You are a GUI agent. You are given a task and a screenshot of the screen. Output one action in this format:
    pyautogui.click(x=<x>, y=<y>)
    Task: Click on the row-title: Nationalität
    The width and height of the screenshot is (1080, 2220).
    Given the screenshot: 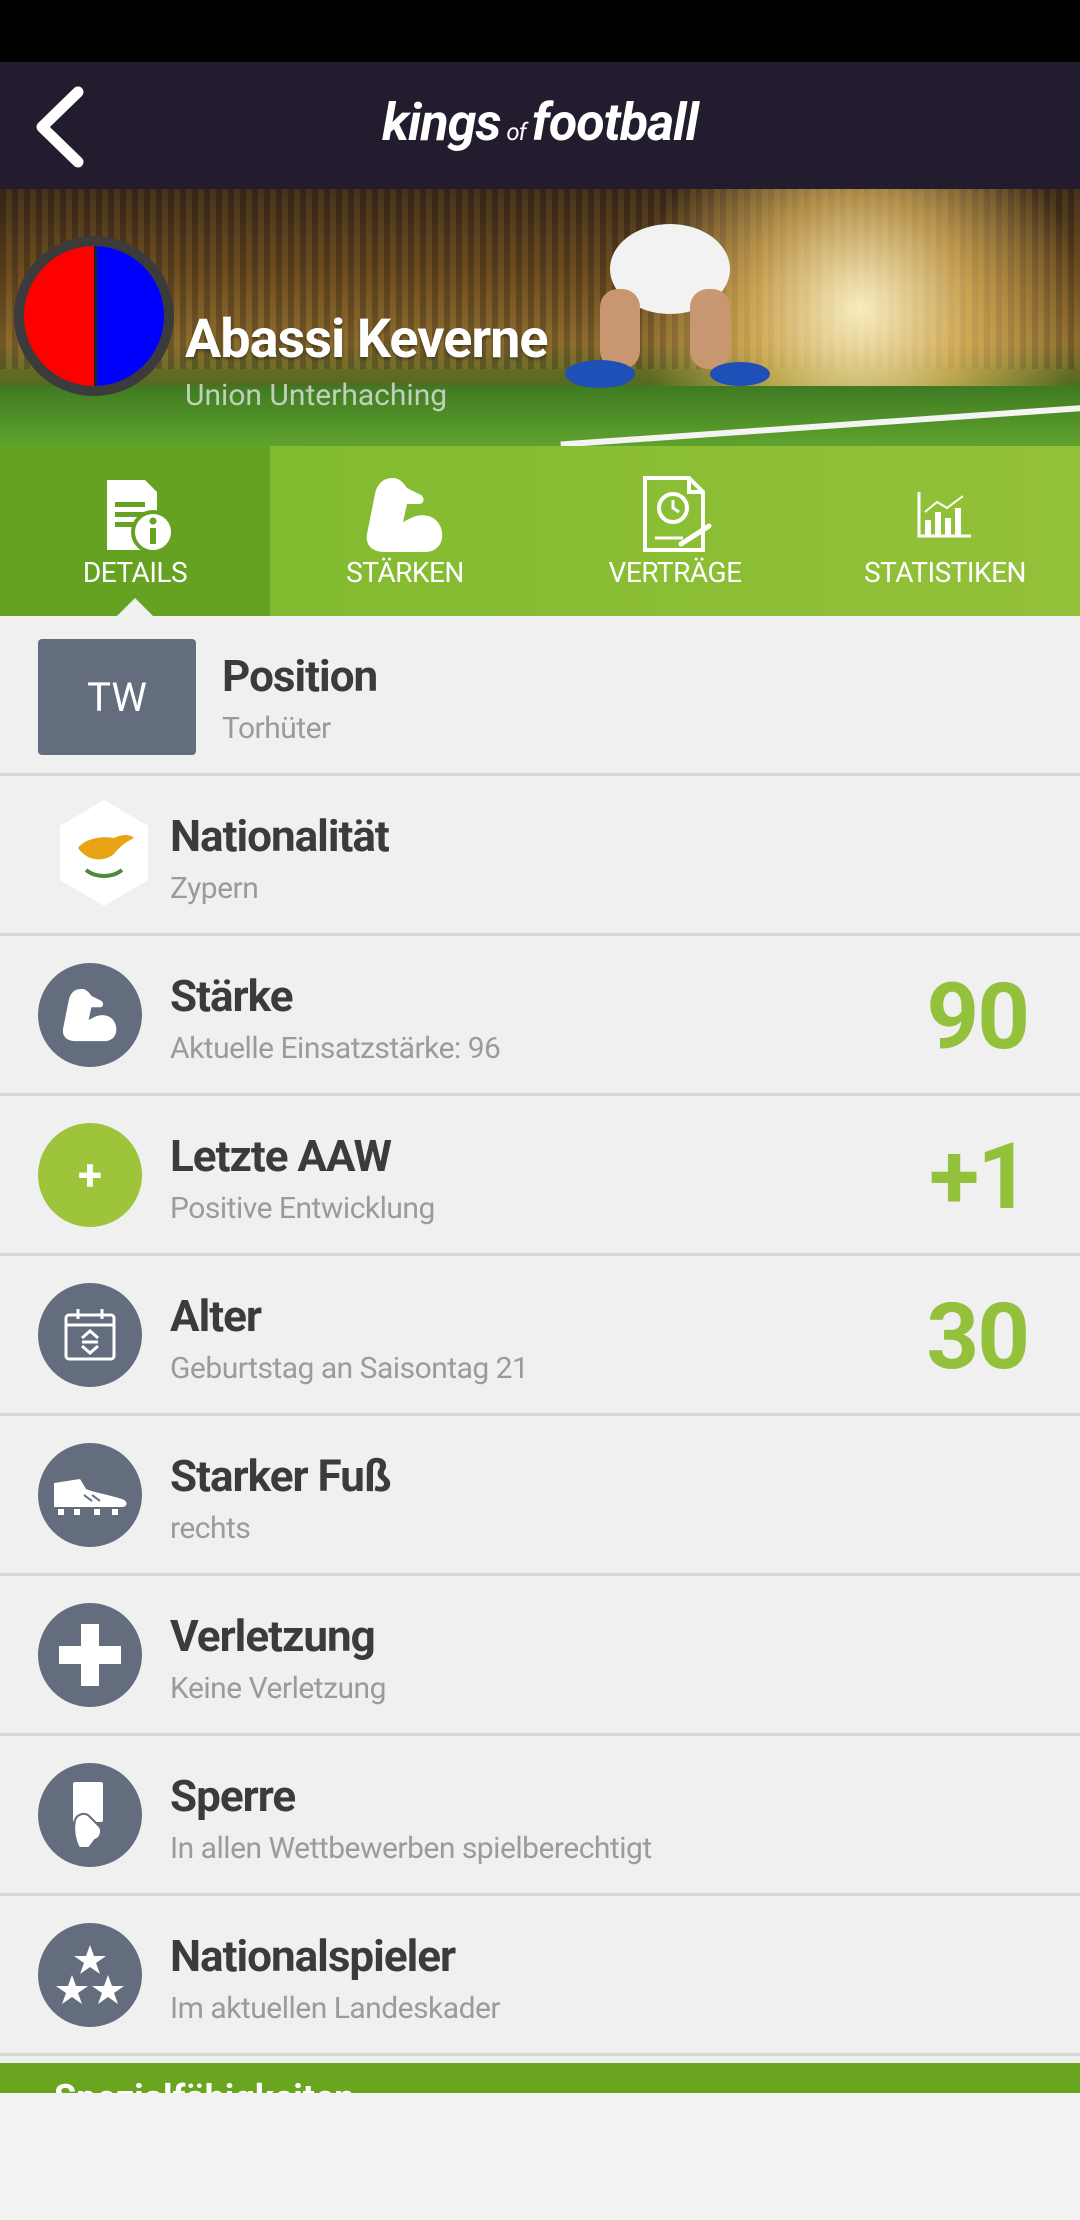 What is the action you would take?
    pyautogui.click(x=280, y=836)
    